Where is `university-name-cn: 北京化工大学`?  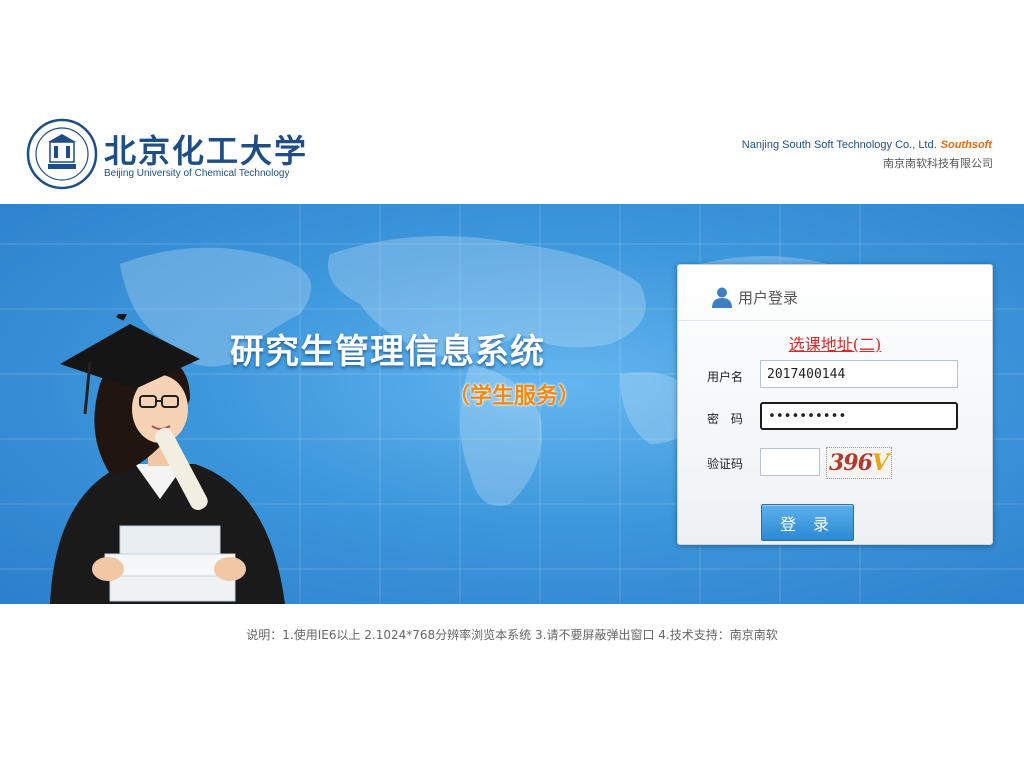 university-name-cn: 北京化工大学 is located at coordinates (206, 151).